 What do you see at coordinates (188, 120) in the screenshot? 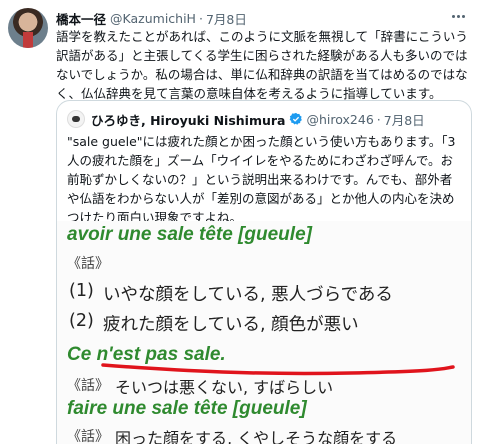
I see `quoted-author-name: ひろゆき, Hiroyuki Nishimura` at bounding box center [188, 120].